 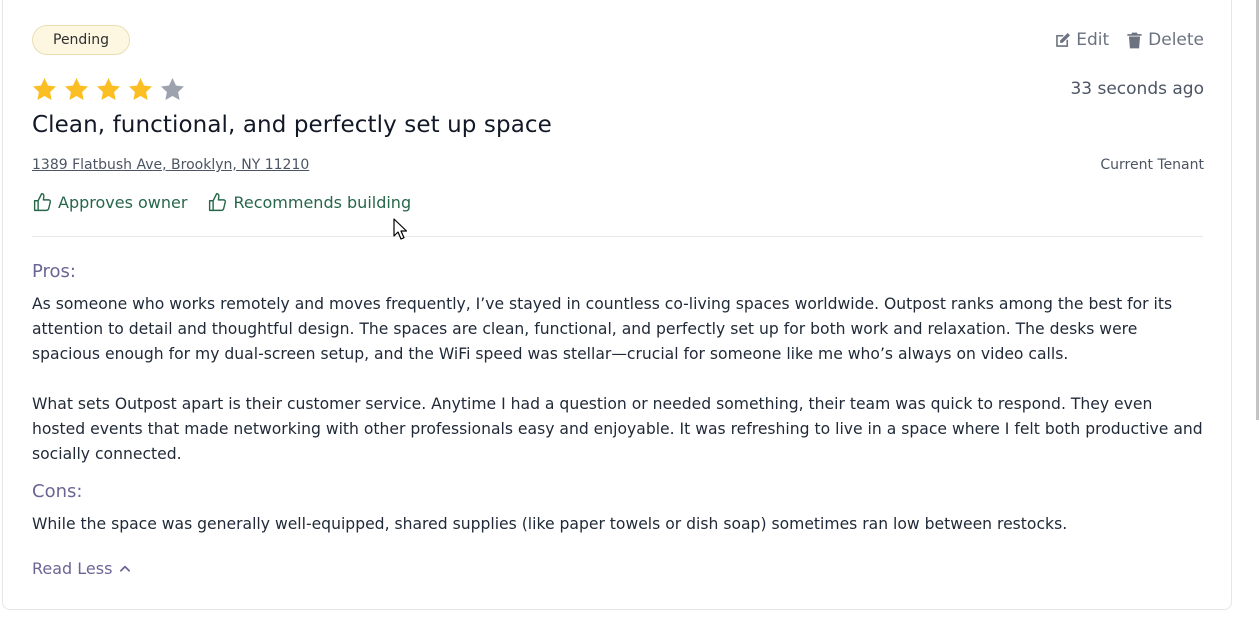 I want to click on delete-label: Delete, so click(x=1176, y=40).